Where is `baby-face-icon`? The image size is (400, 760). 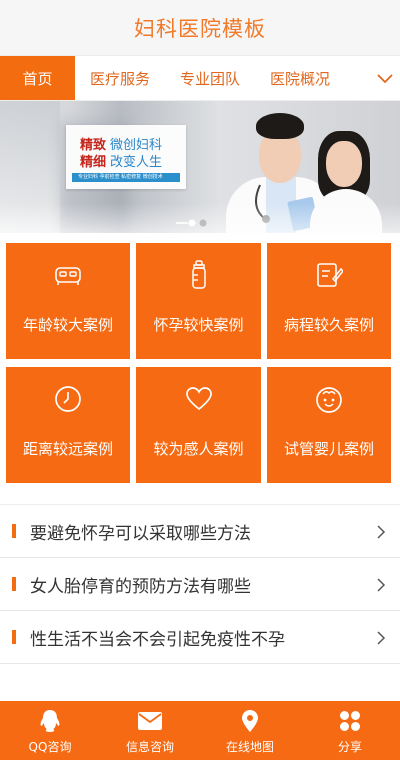 baby-face-icon is located at coordinates (329, 399).